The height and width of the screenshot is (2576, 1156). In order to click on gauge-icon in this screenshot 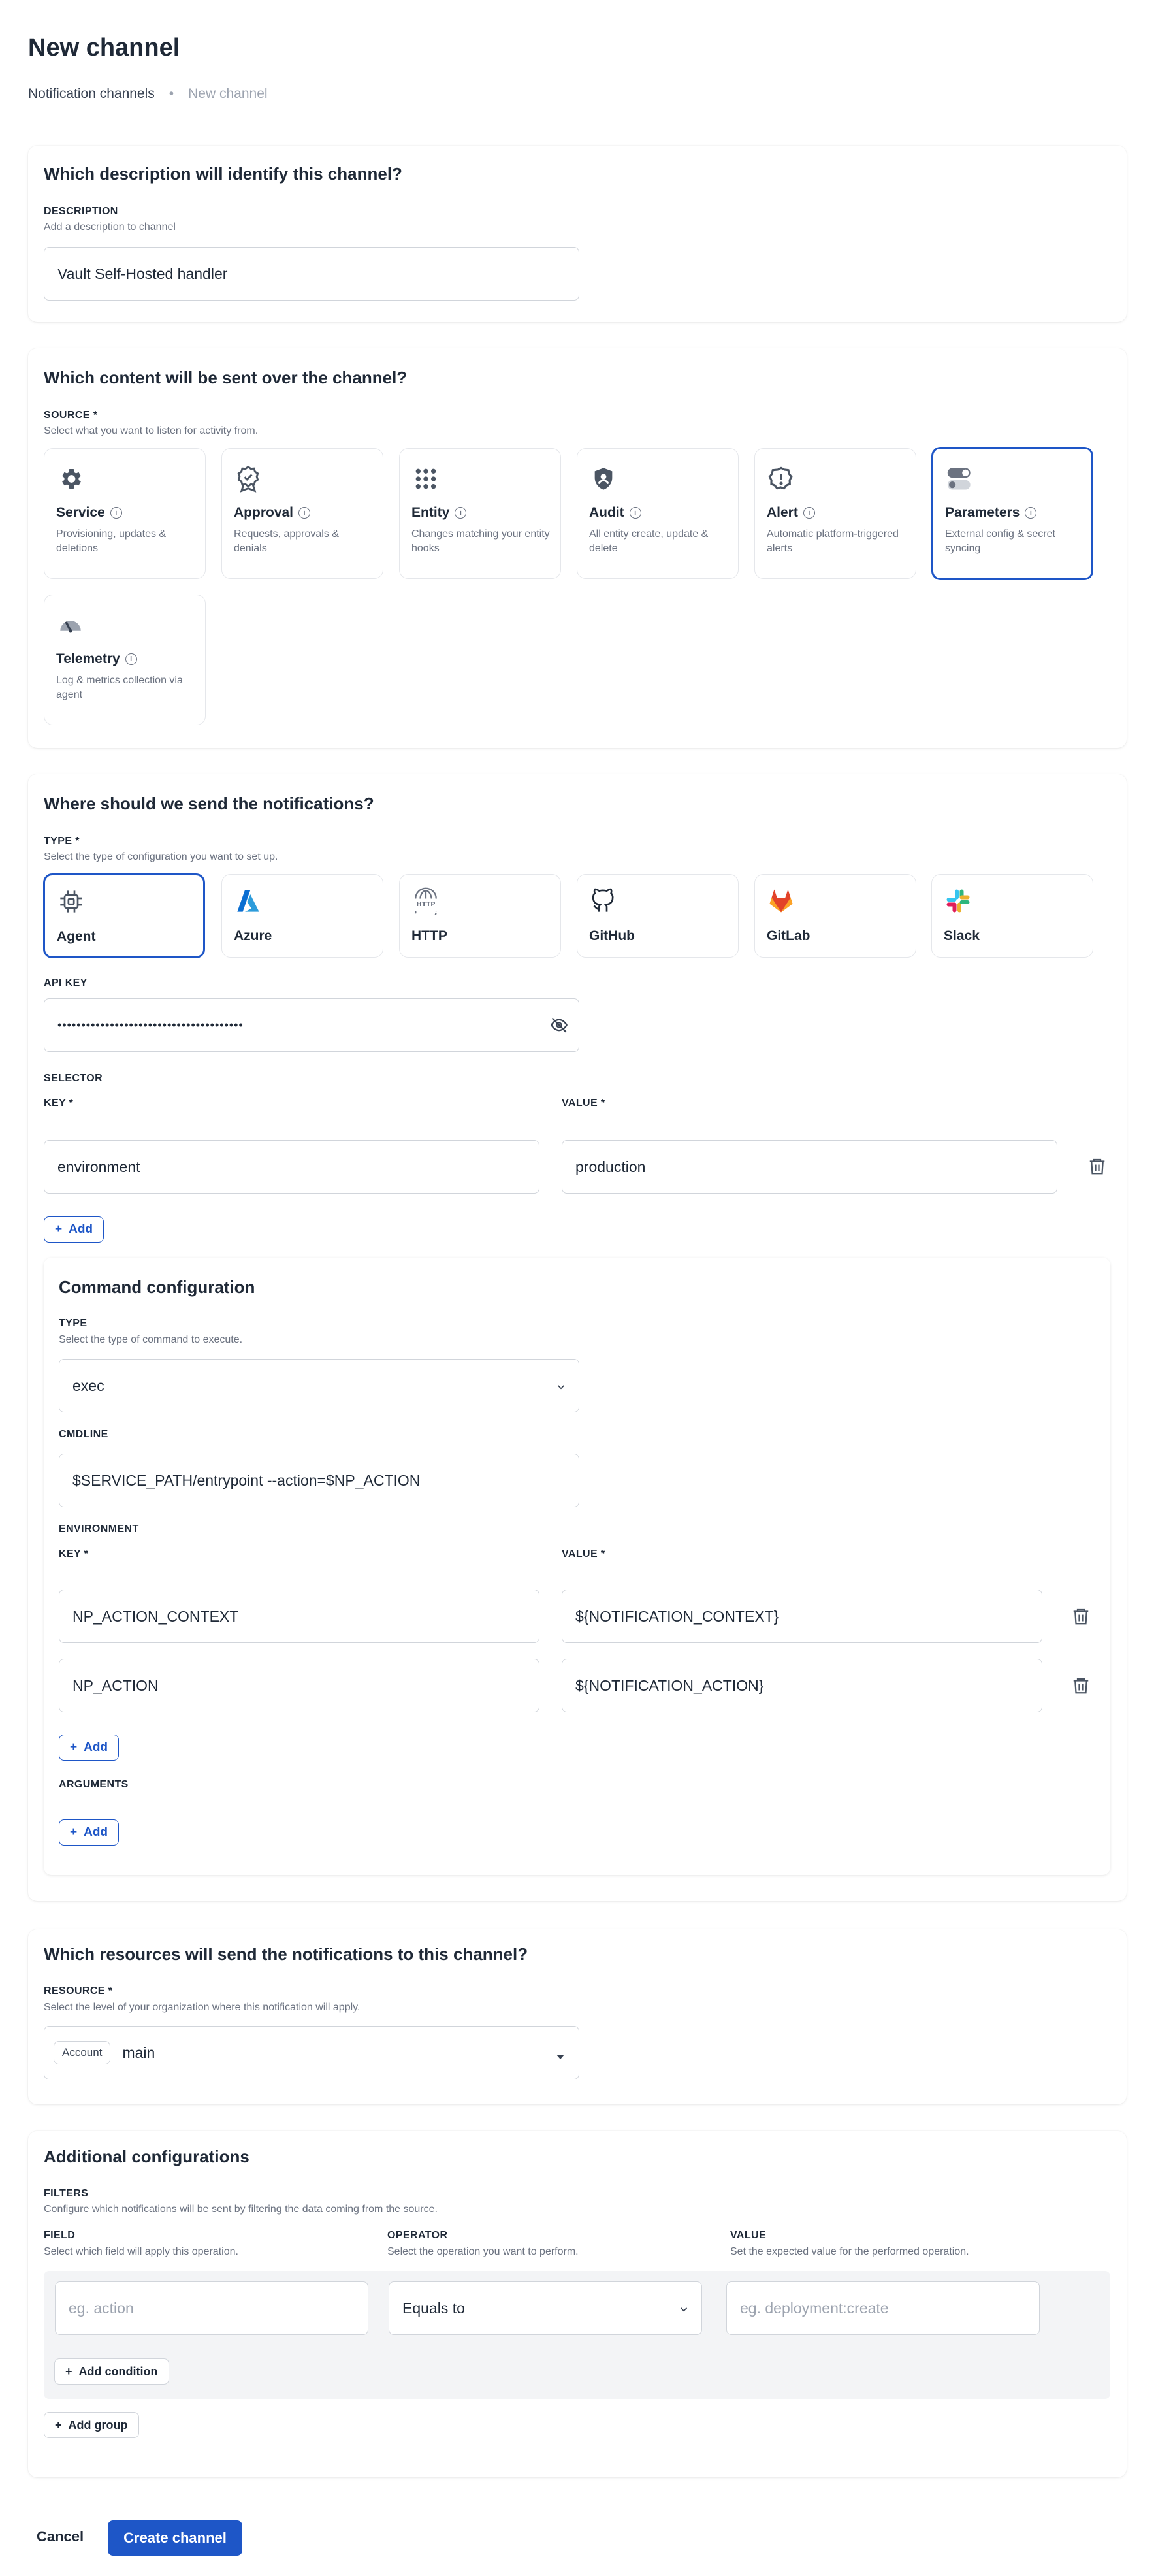, I will do `click(70, 625)`.